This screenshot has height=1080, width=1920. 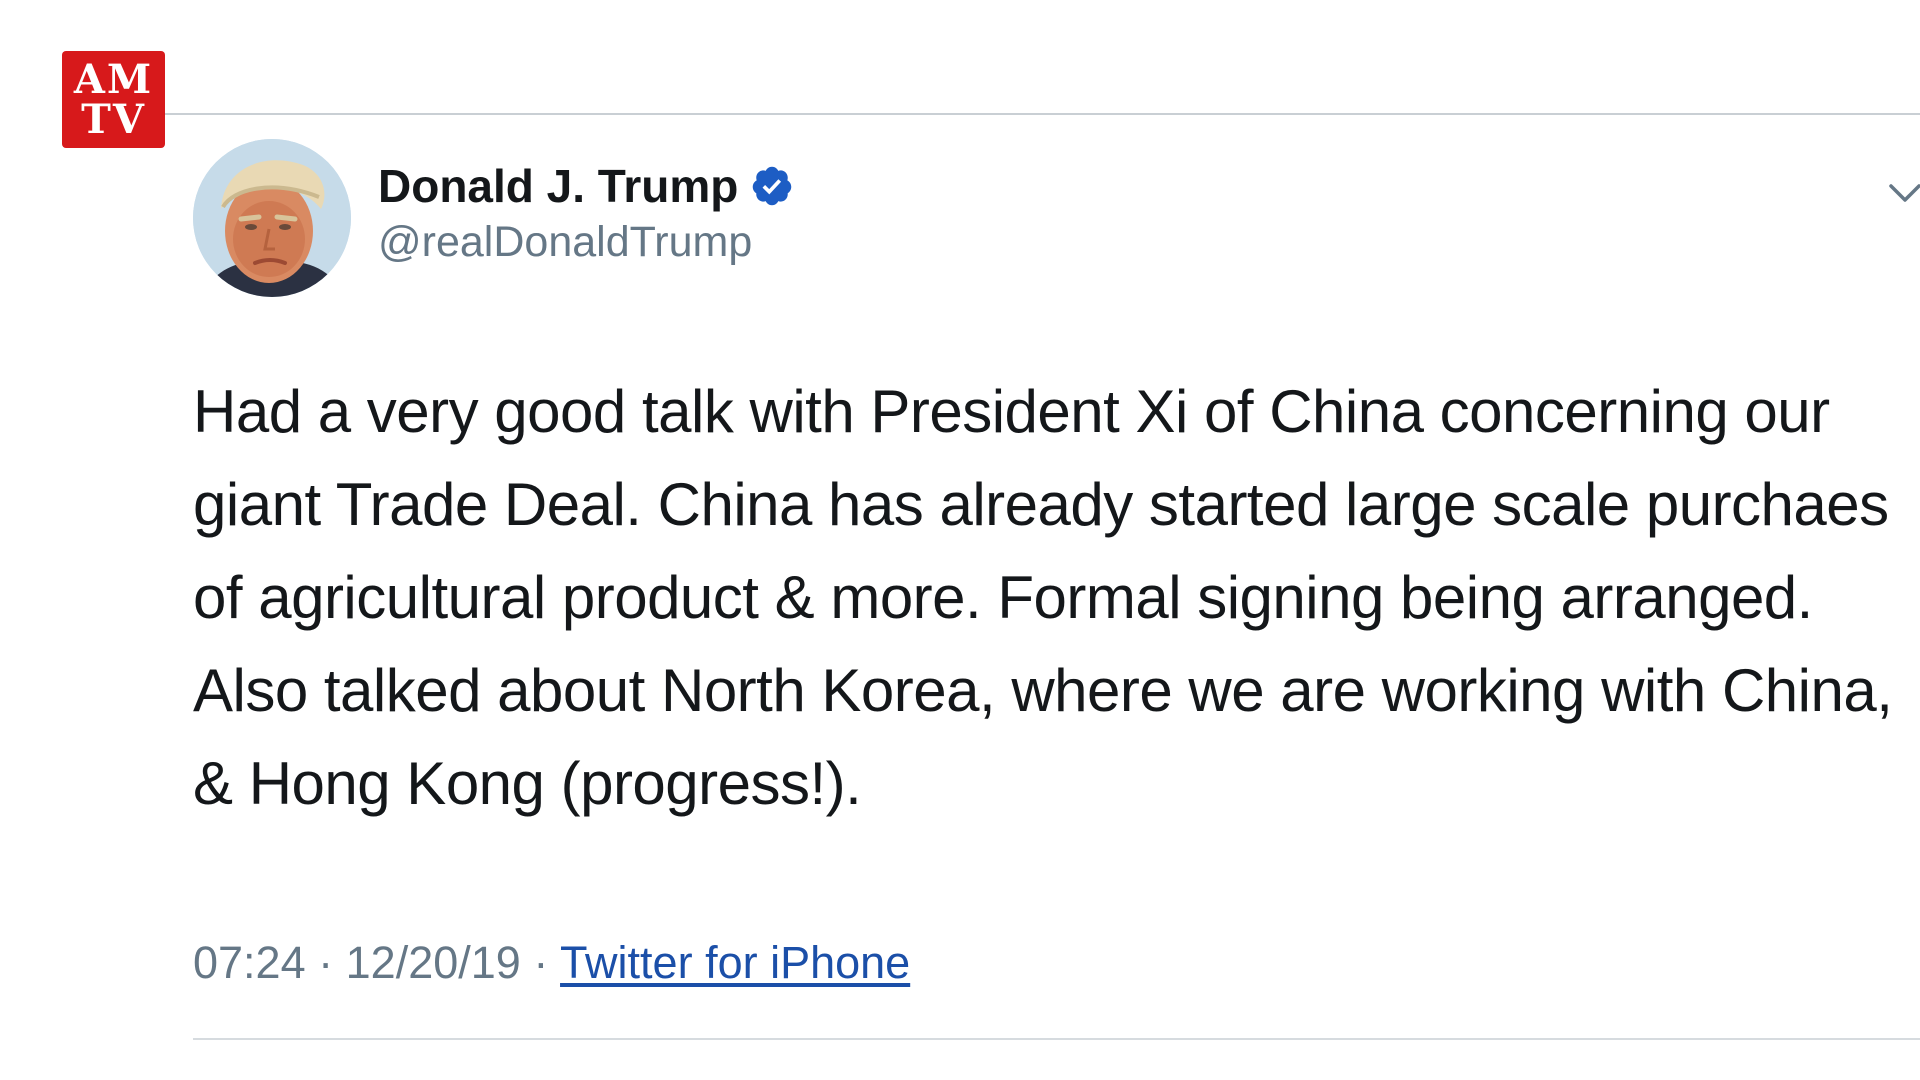 What do you see at coordinates (1042, 114) in the screenshot?
I see `top-divider` at bounding box center [1042, 114].